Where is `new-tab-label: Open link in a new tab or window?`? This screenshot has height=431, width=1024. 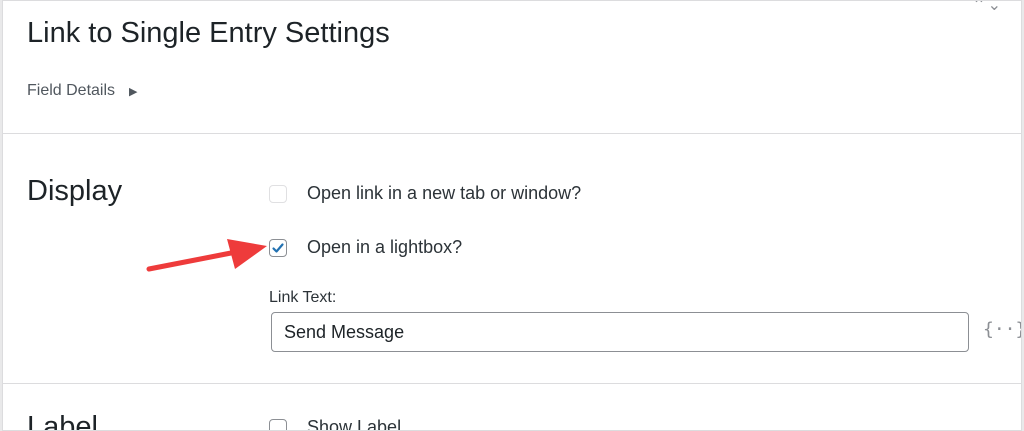 new-tab-label: Open link in a new tab or window? is located at coordinates (444, 193).